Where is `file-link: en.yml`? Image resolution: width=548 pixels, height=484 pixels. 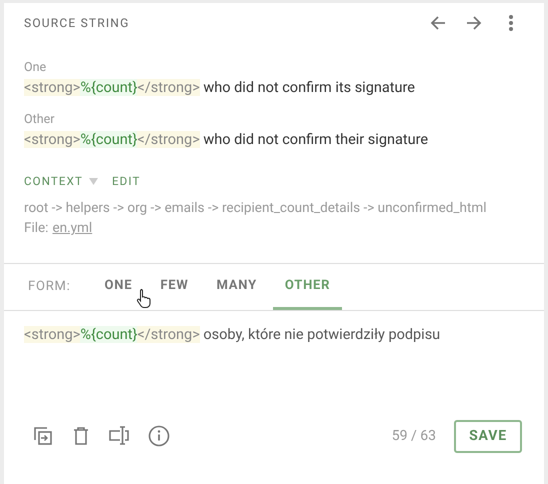
file-link: en.yml is located at coordinates (72, 228).